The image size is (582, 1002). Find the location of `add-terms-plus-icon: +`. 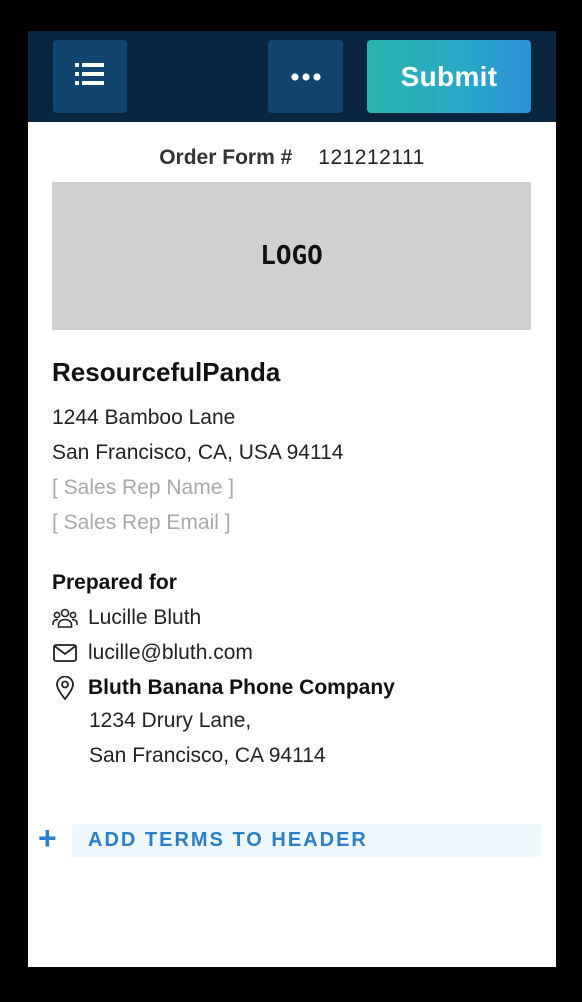

add-terms-plus-icon: + is located at coordinates (47, 838).